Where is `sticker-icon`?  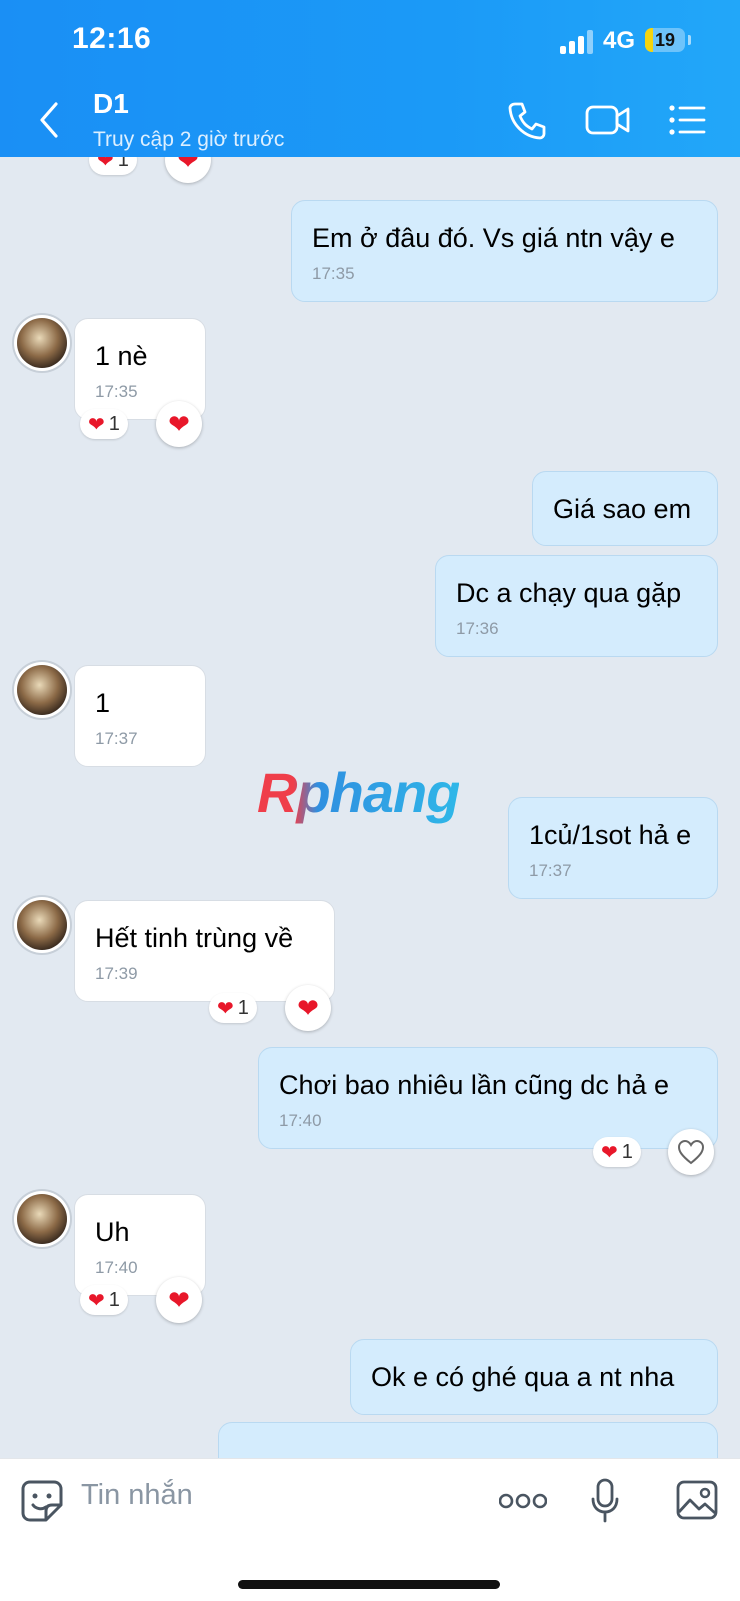
sticker-icon is located at coordinates (42, 1501).